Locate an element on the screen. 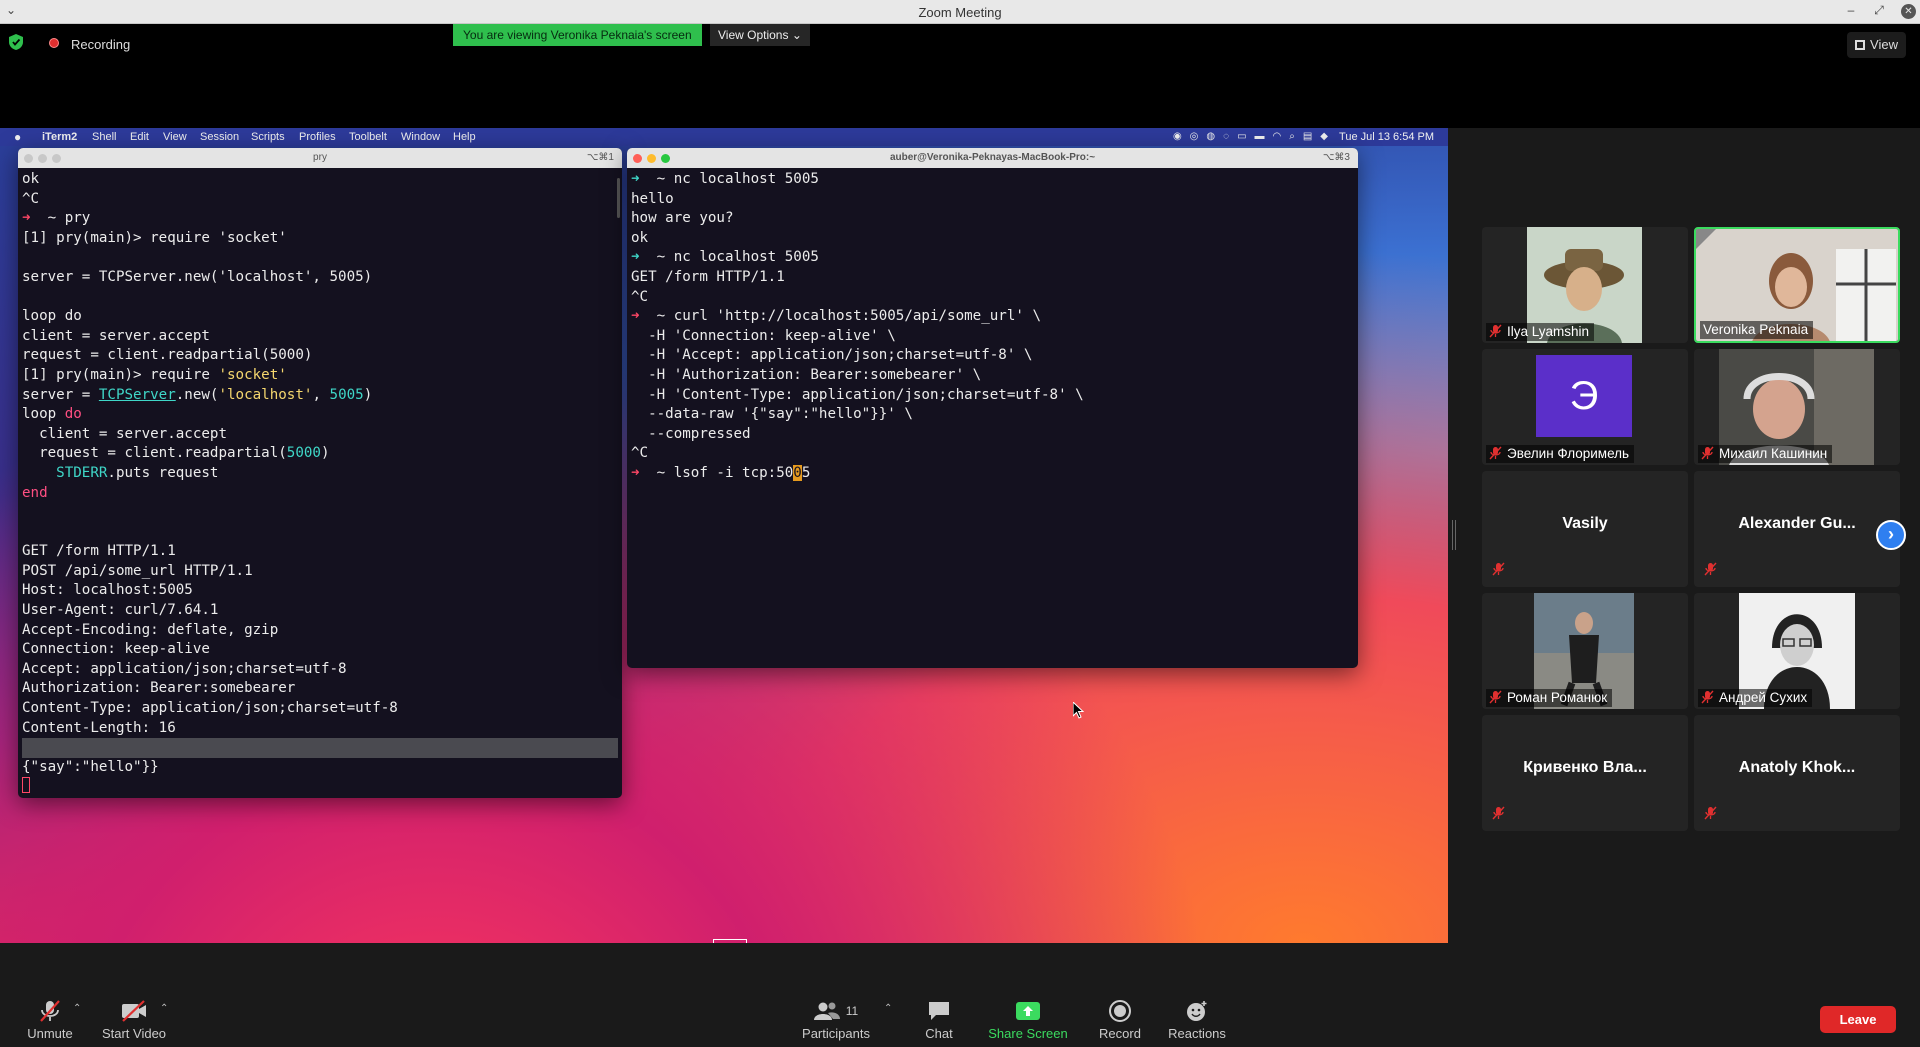  close-icon: ✕ is located at coordinates (1908, 11).